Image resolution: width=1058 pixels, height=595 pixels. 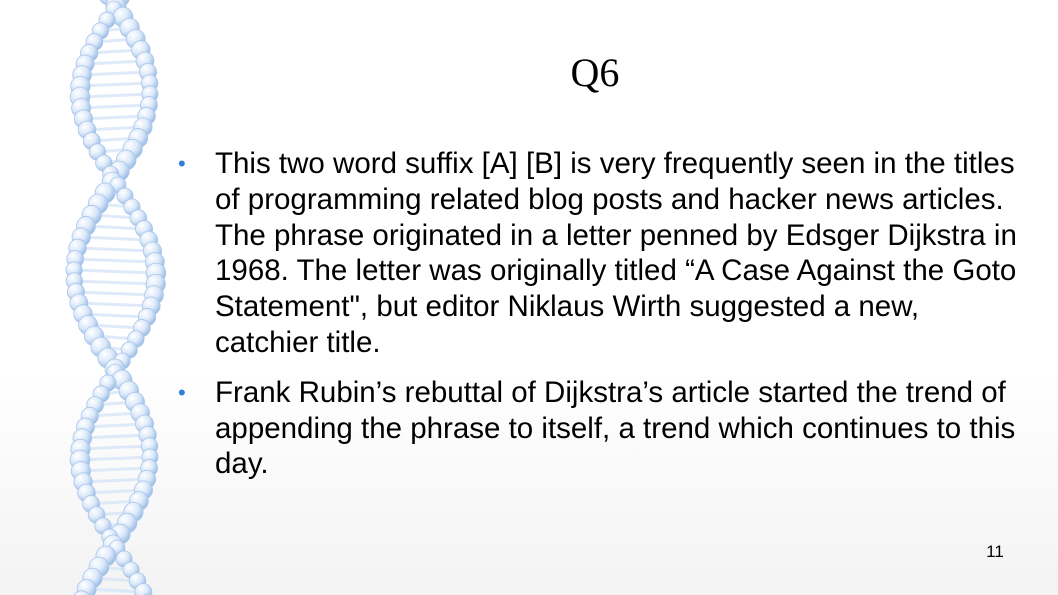 What do you see at coordinates (995, 551) in the screenshot?
I see `page-number: 11` at bounding box center [995, 551].